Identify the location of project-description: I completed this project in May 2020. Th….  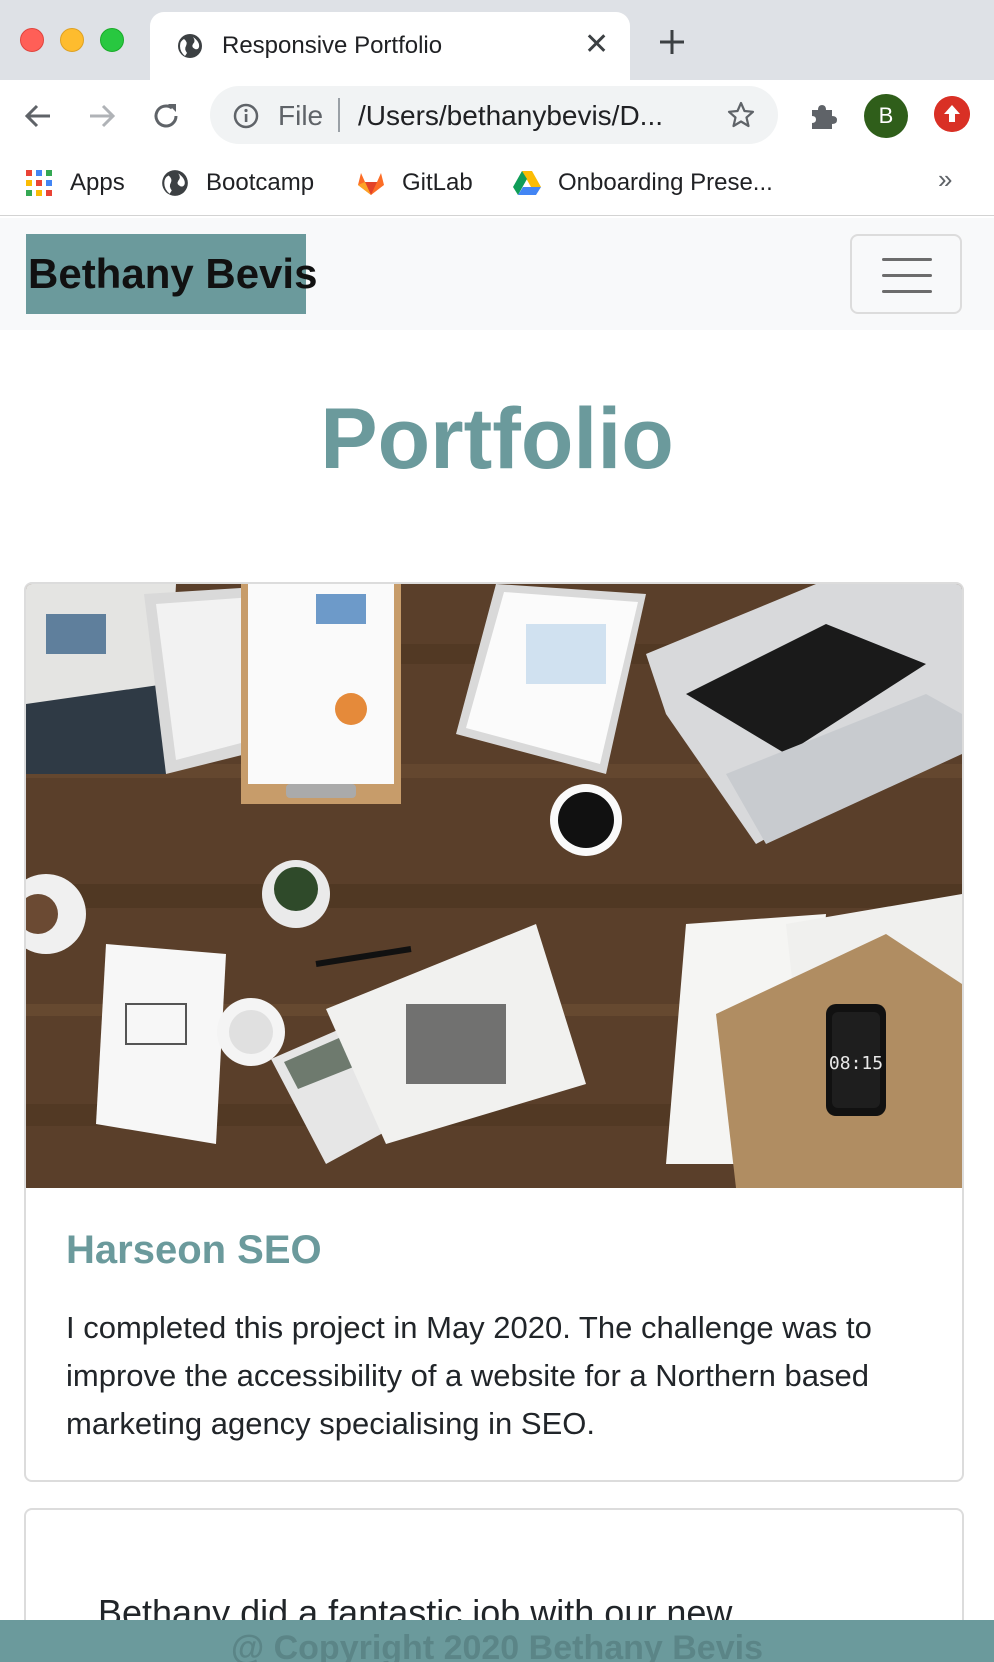
(469, 1375).